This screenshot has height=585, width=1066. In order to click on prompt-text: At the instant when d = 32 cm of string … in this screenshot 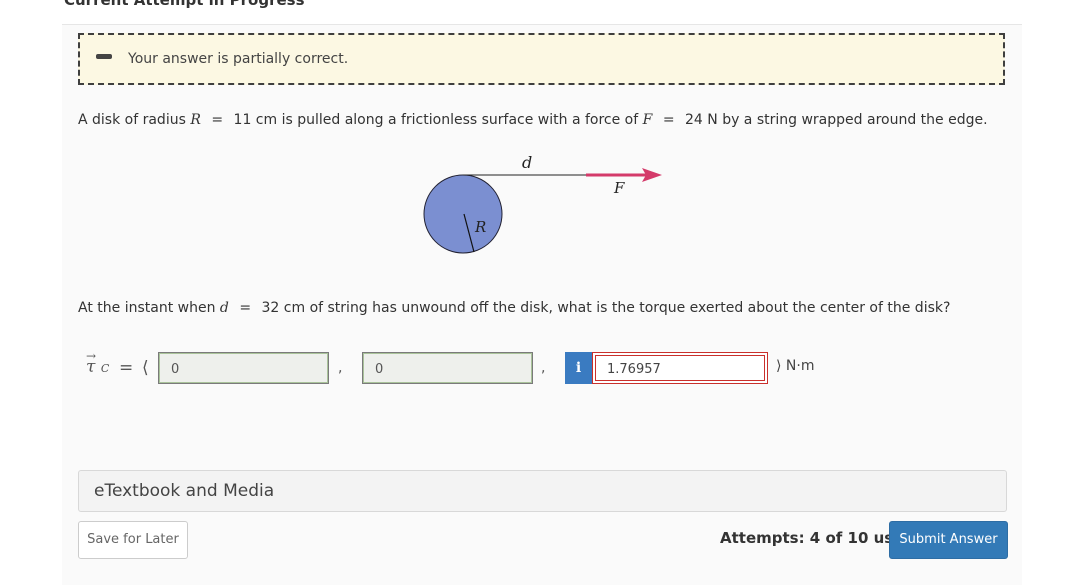, I will do `click(514, 308)`.